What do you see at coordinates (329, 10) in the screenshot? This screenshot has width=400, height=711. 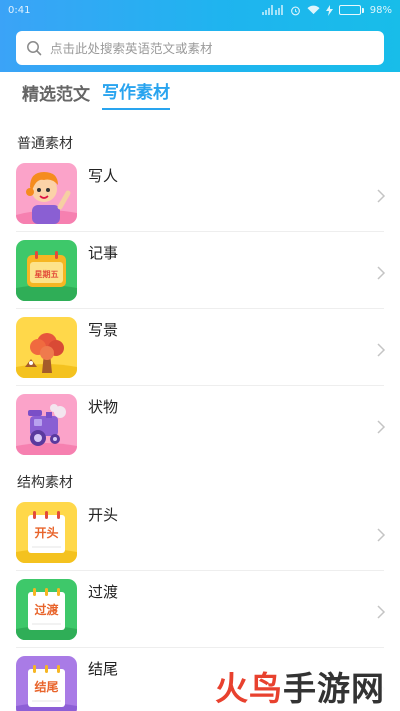 I see `charging-icon` at bounding box center [329, 10].